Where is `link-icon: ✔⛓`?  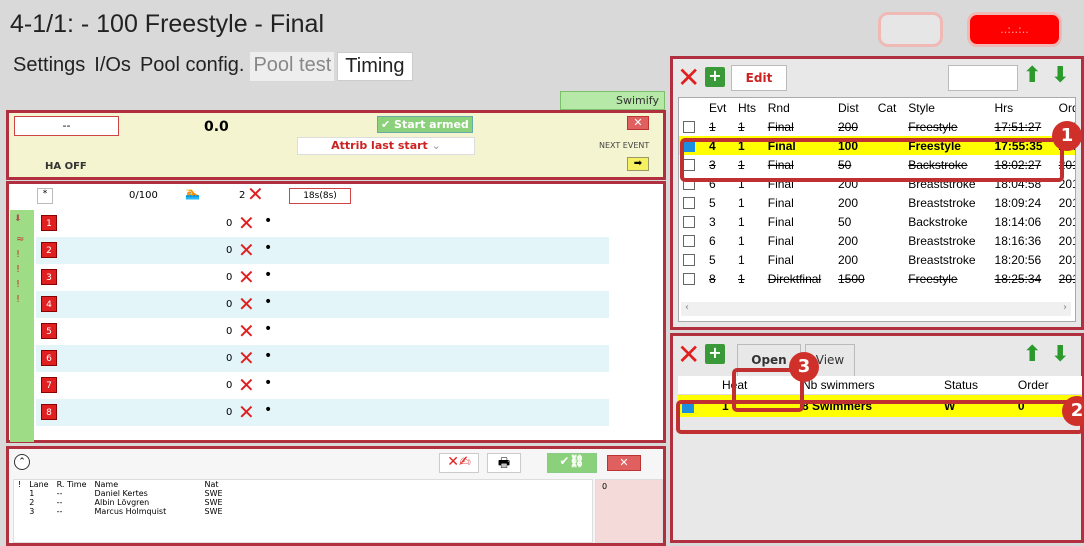 link-icon: ✔⛓ is located at coordinates (572, 463).